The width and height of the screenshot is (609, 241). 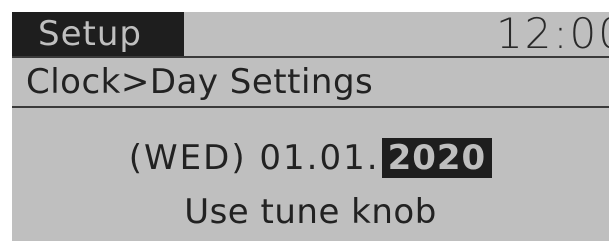 I want to click on year-value-selected: 2020, so click(x=437, y=158).